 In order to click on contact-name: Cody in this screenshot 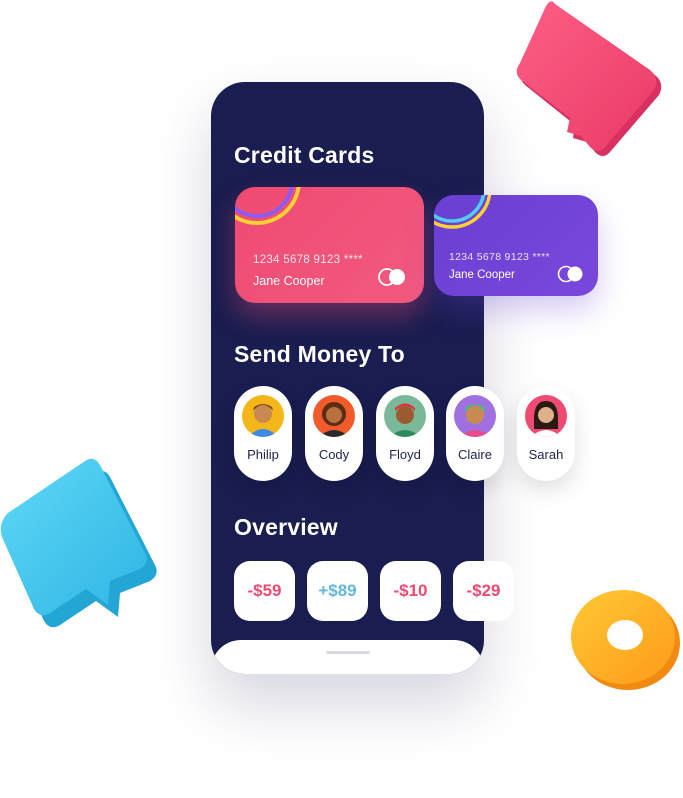, I will do `click(334, 454)`.